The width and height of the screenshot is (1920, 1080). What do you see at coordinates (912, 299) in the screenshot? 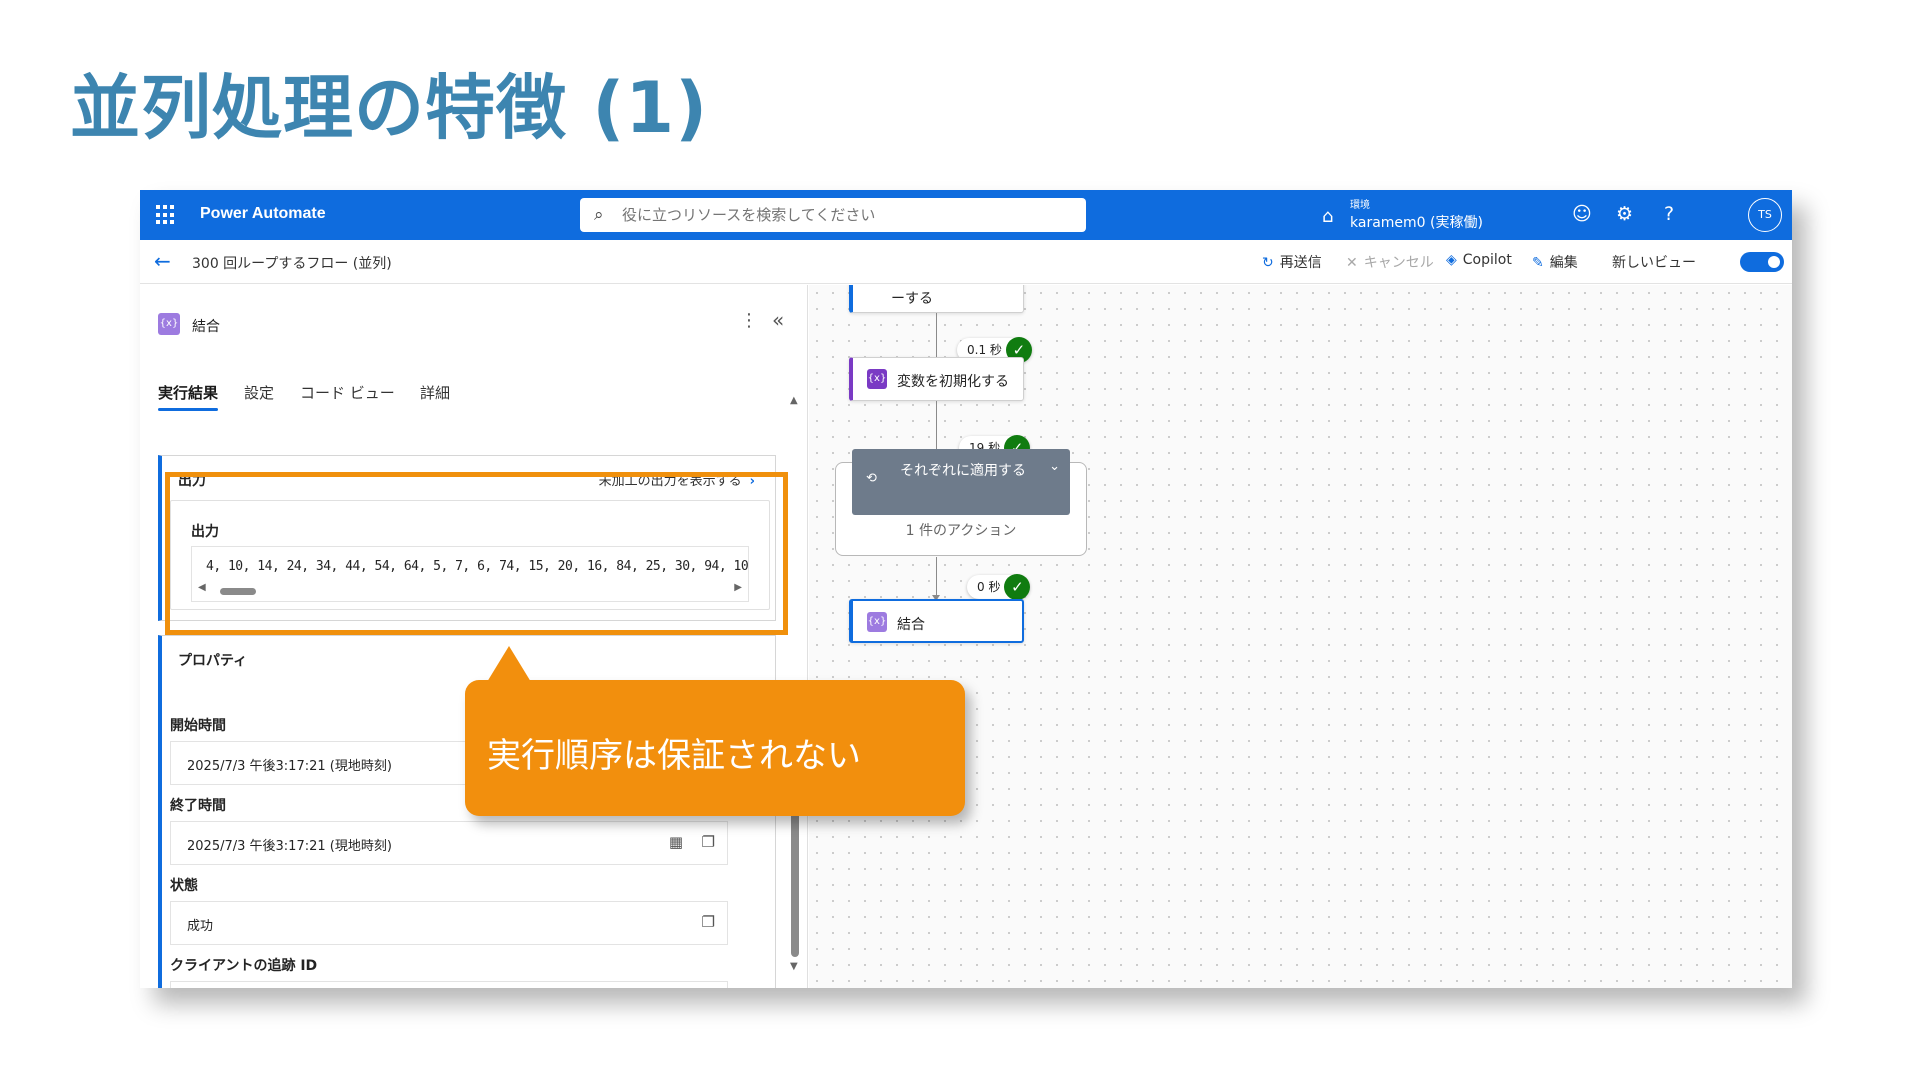
I see `node-label: ーする` at bounding box center [912, 299].